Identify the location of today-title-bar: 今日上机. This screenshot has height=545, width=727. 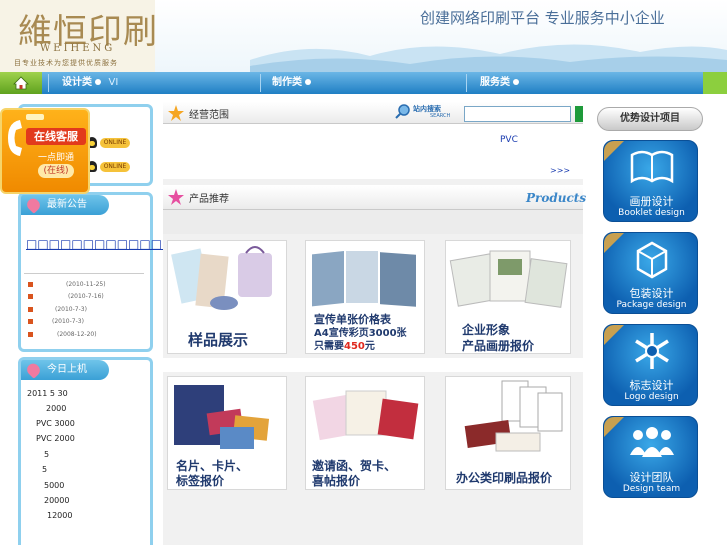
(65, 370).